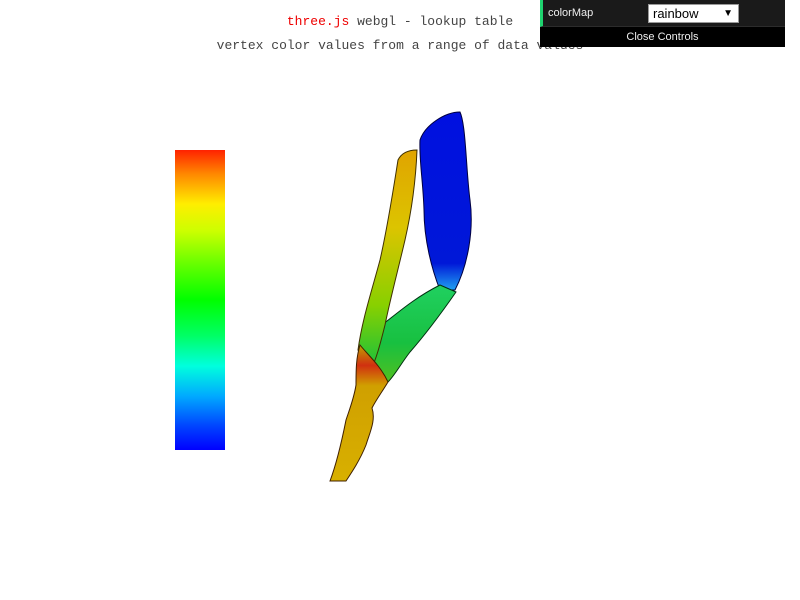 The image size is (800, 600). Describe the element at coordinates (200, 300) in the screenshot. I see `colormap-legend` at that location.